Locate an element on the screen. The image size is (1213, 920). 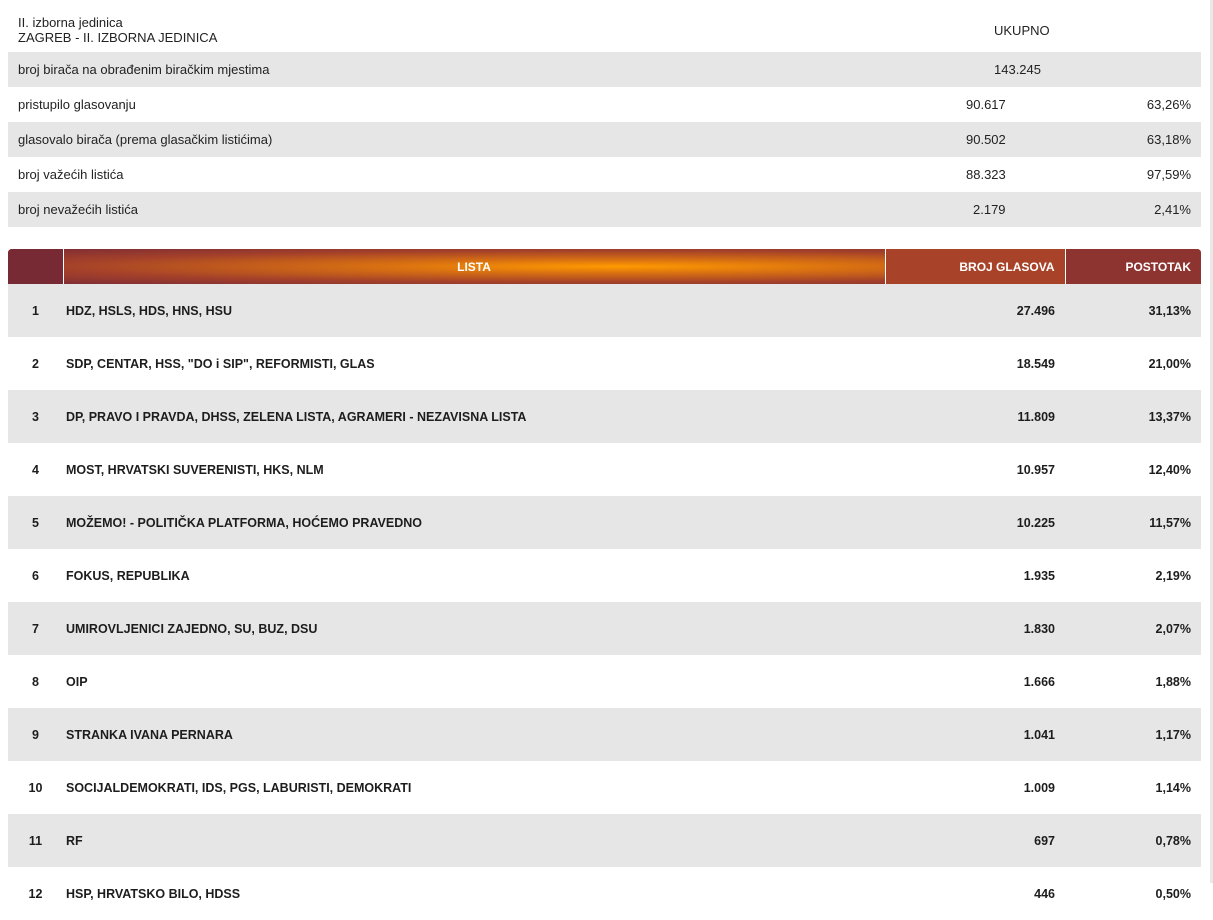
votes-cell: 11.809 is located at coordinates (975, 416).